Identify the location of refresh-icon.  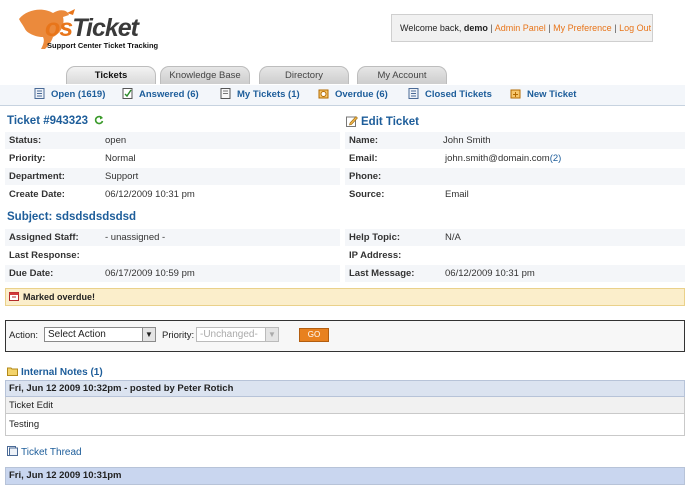
(99, 120).